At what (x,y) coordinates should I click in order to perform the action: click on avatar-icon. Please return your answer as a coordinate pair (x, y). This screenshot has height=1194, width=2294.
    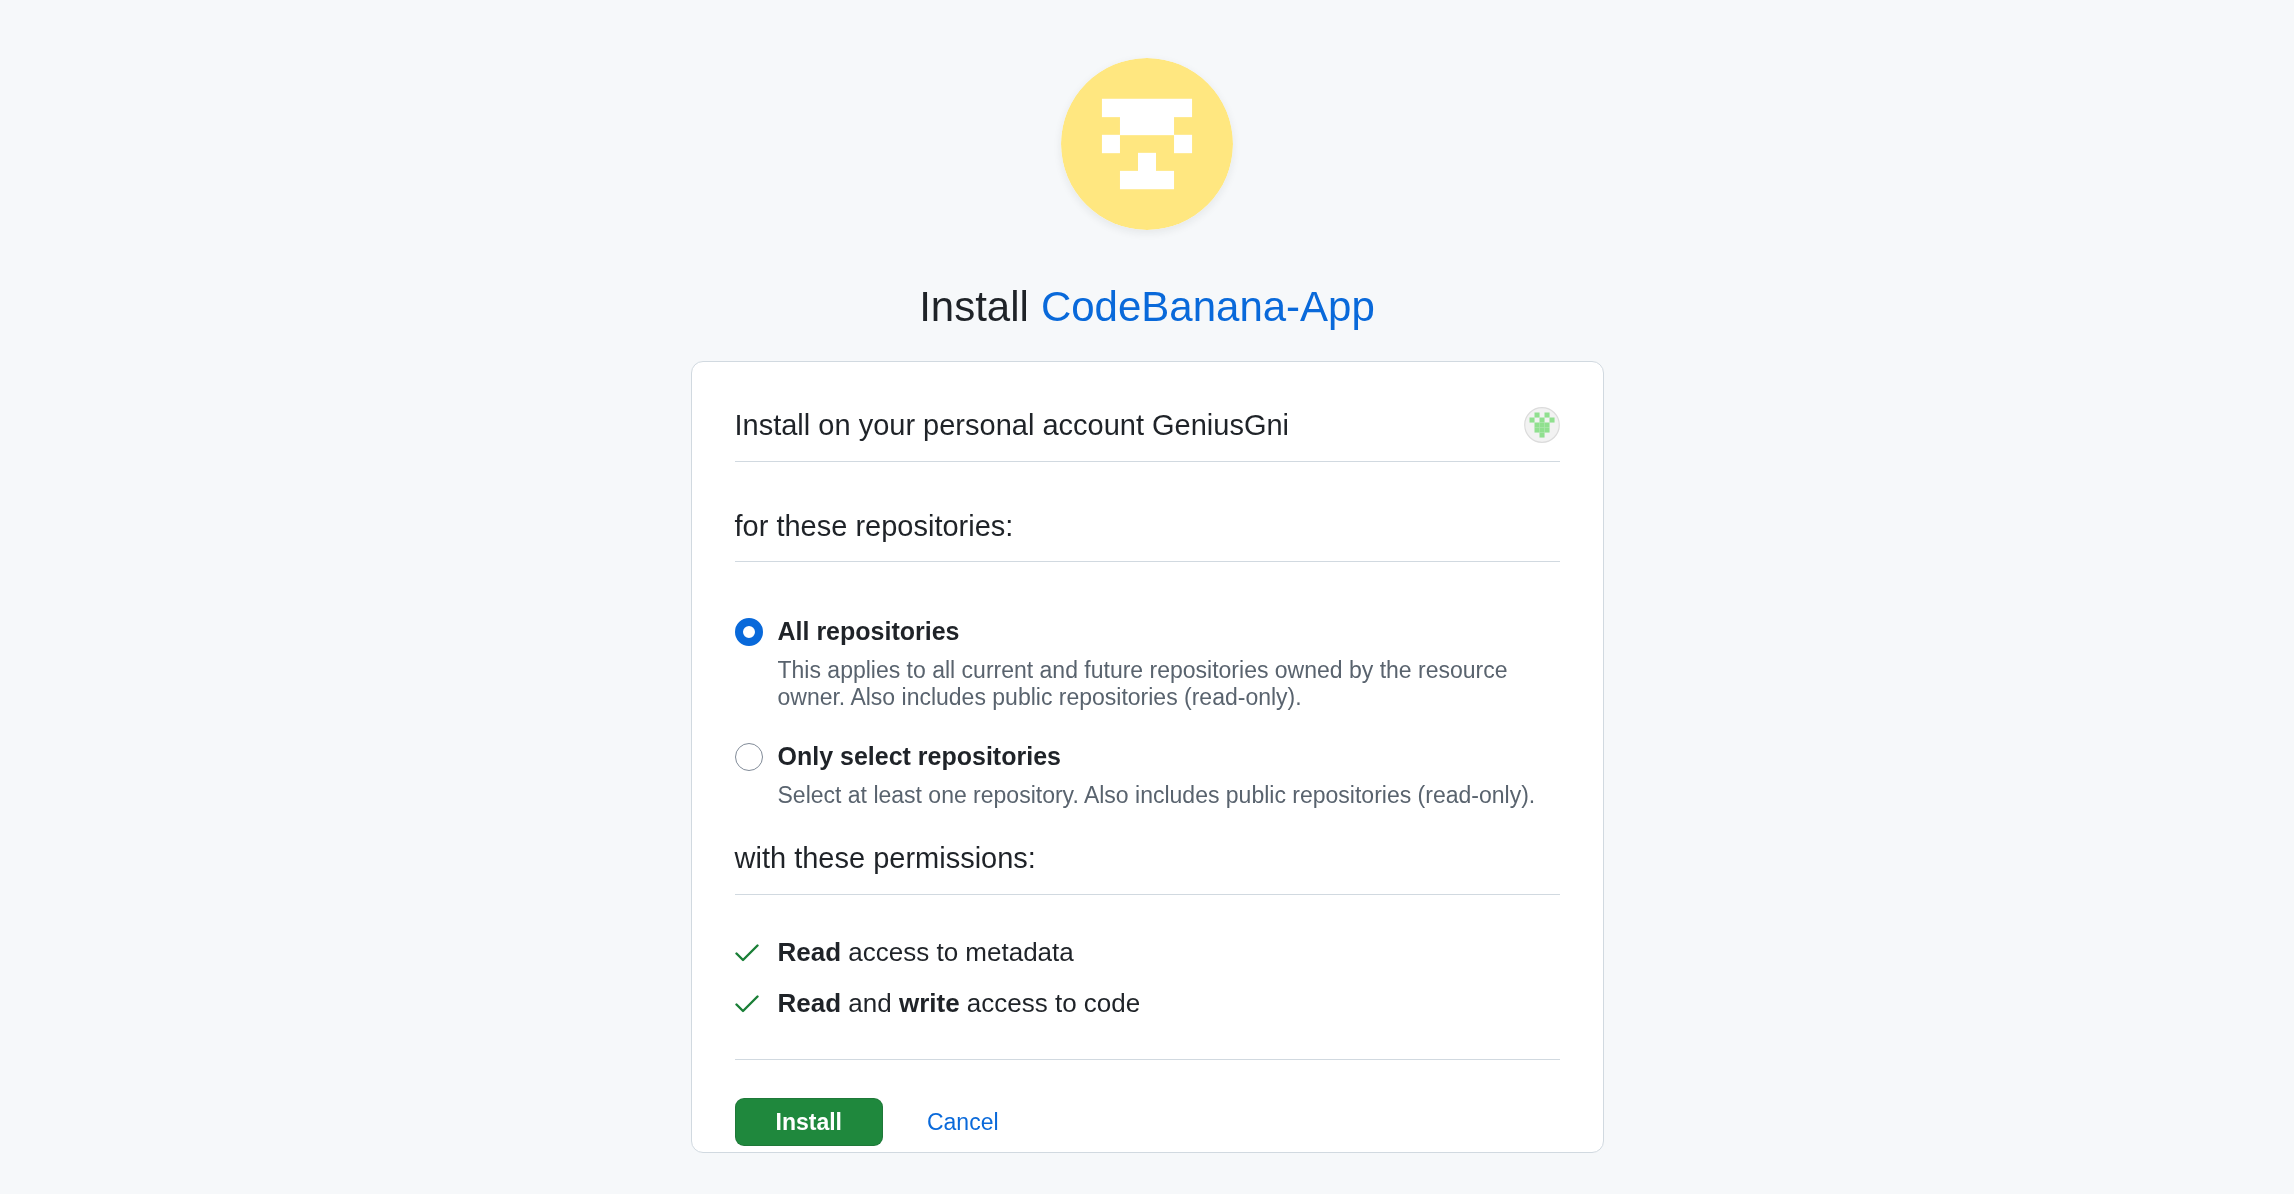
    Looking at the image, I should click on (1541, 425).